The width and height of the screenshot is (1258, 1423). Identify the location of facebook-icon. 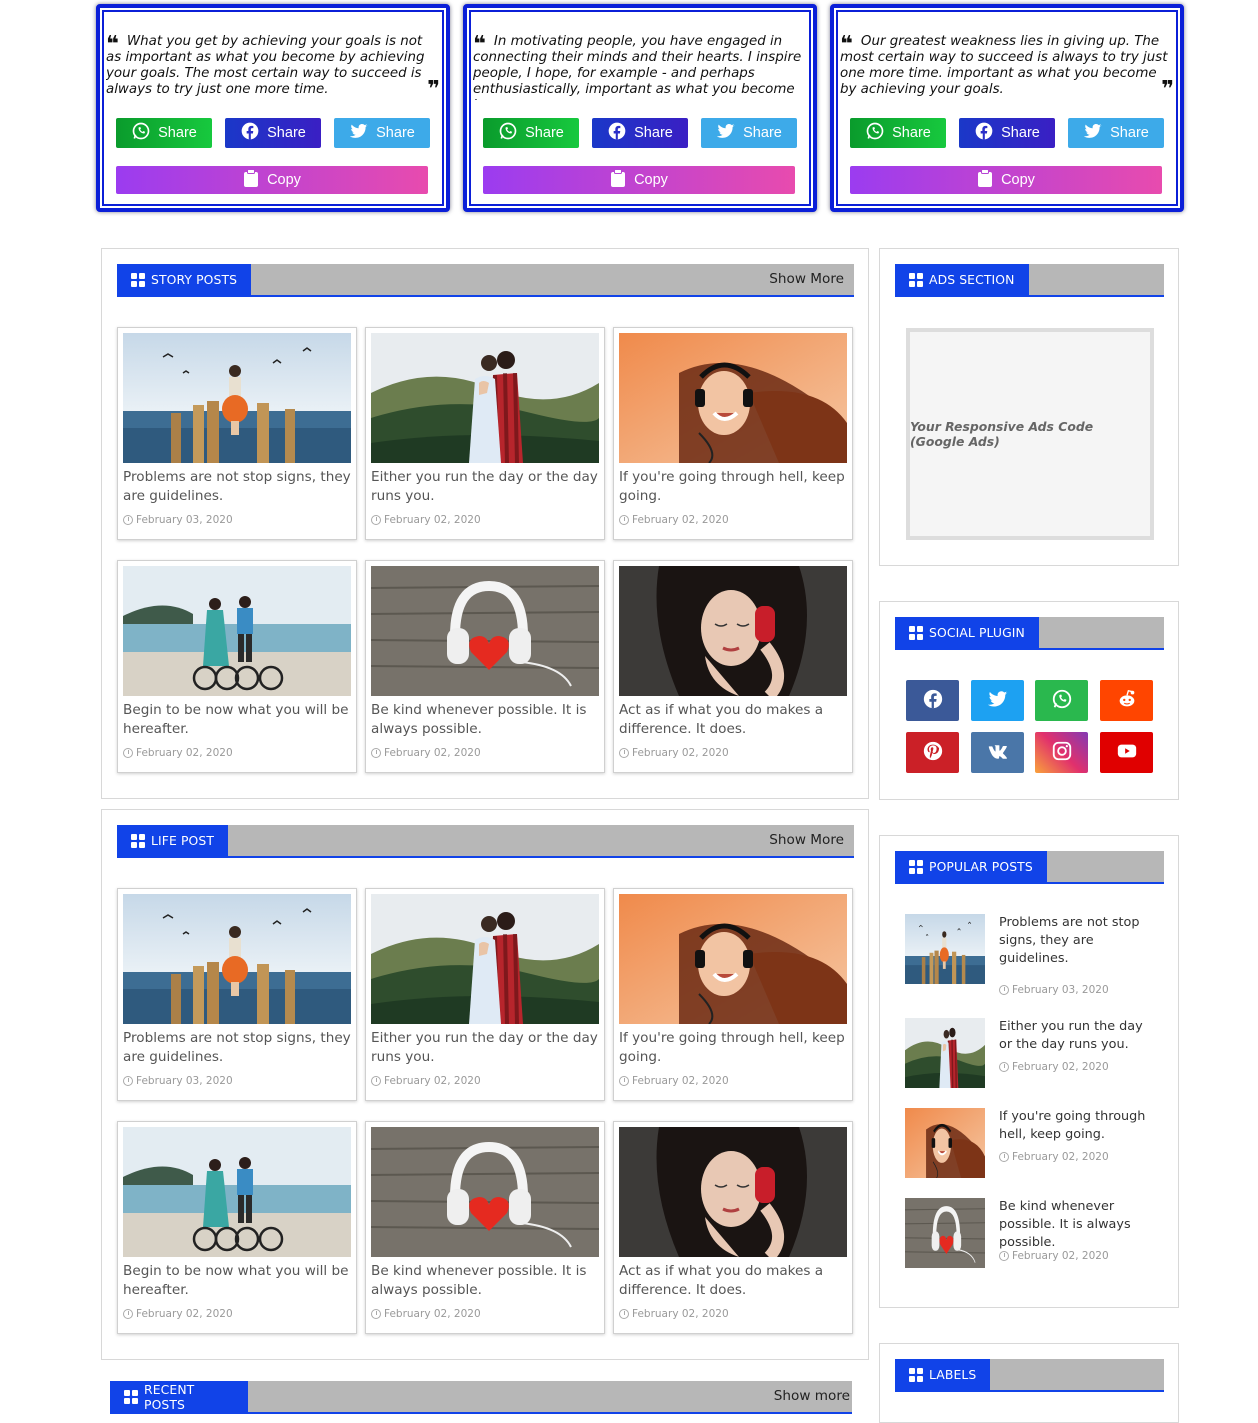
(617, 133).